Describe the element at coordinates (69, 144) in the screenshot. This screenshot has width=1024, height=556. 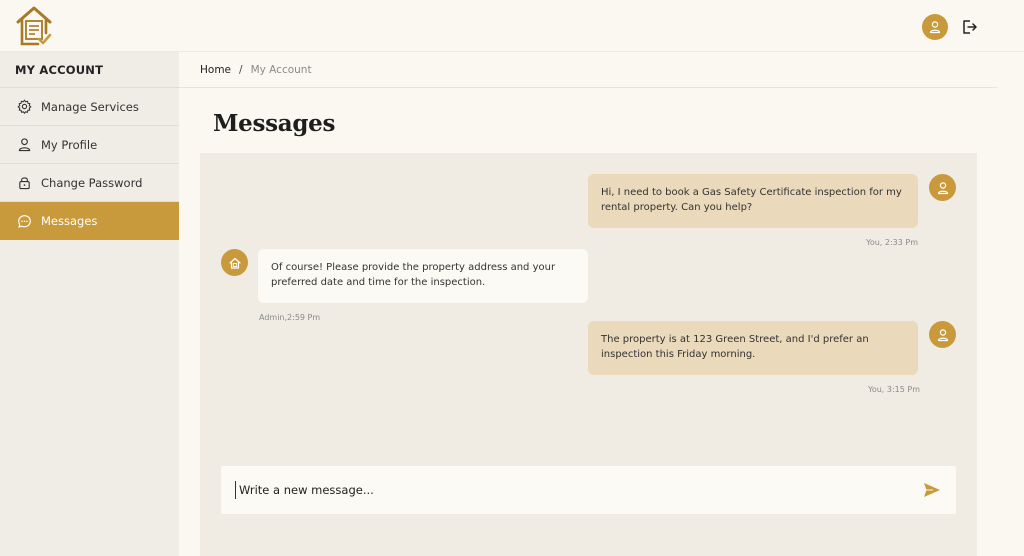
I see `sidebar-item-label: My Profile` at that location.